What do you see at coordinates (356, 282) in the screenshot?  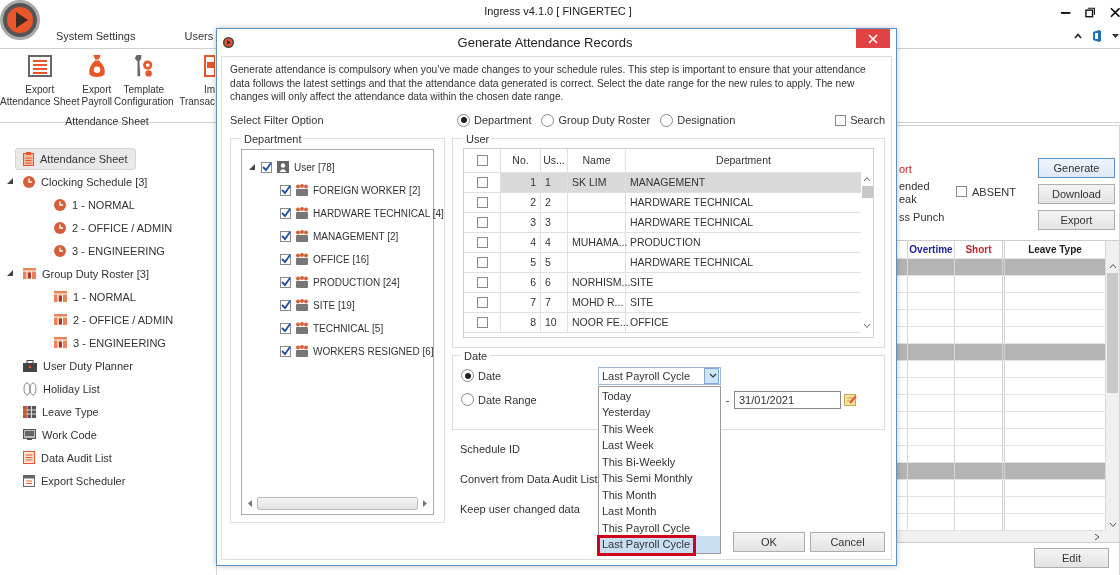 I see `tree-item: PRODUCTION [24]` at bounding box center [356, 282].